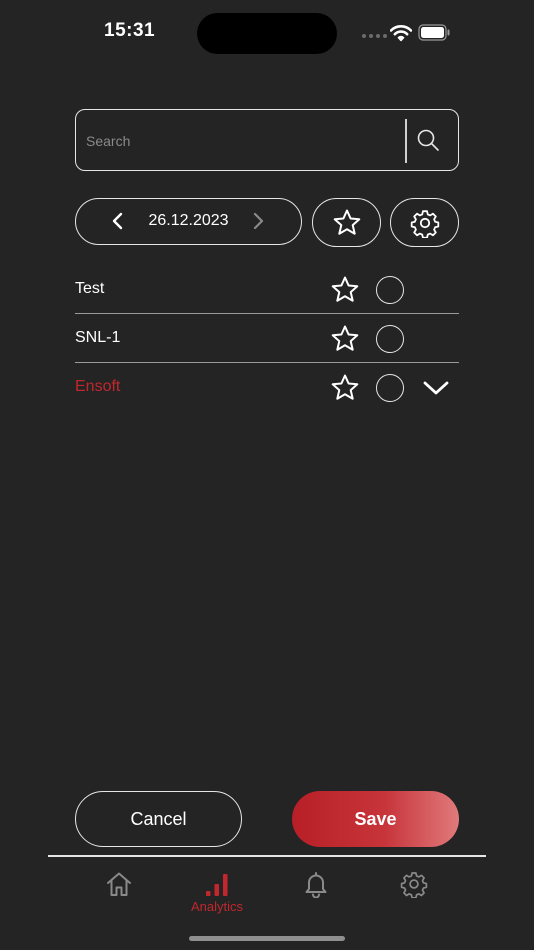 This screenshot has width=534, height=950. Describe the element at coordinates (158, 819) in the screenshot. I see `cancel-button: Cancel` at that location.